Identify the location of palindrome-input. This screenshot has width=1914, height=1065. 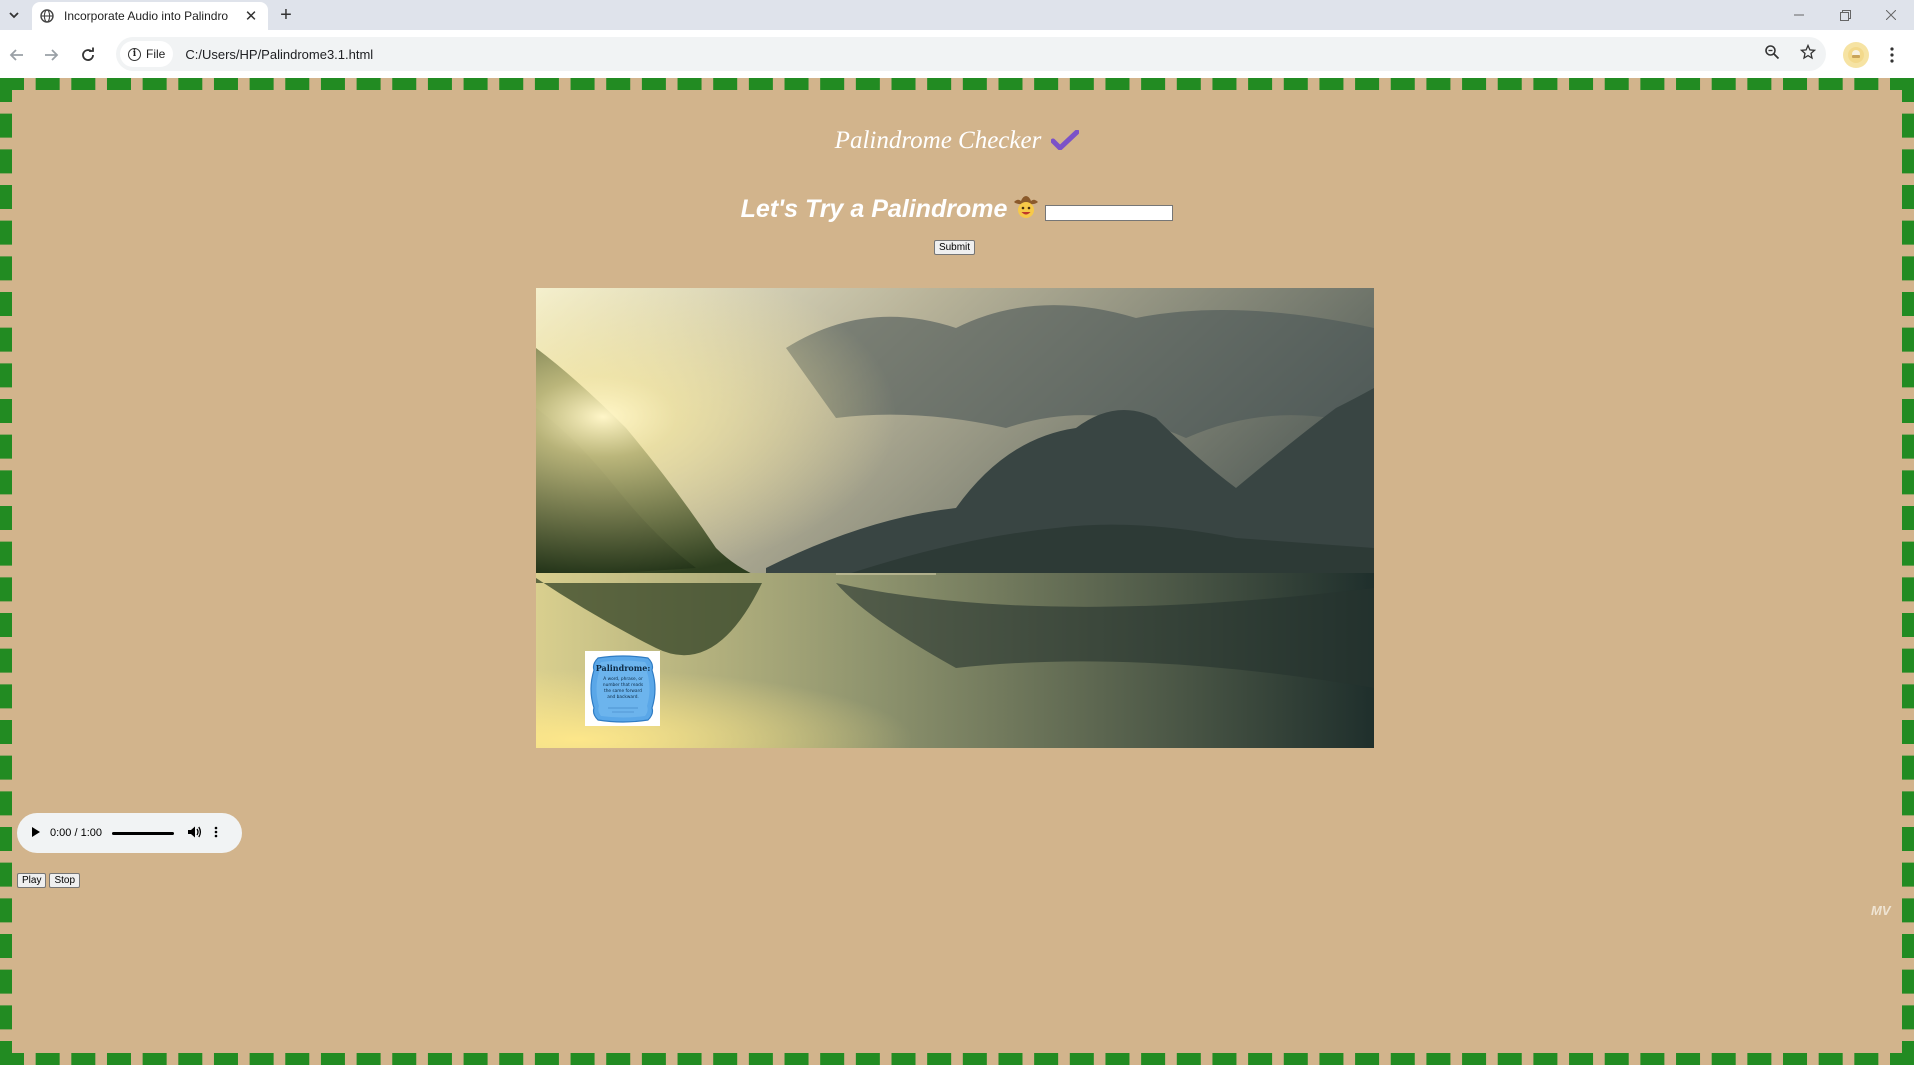
(1109, 212).